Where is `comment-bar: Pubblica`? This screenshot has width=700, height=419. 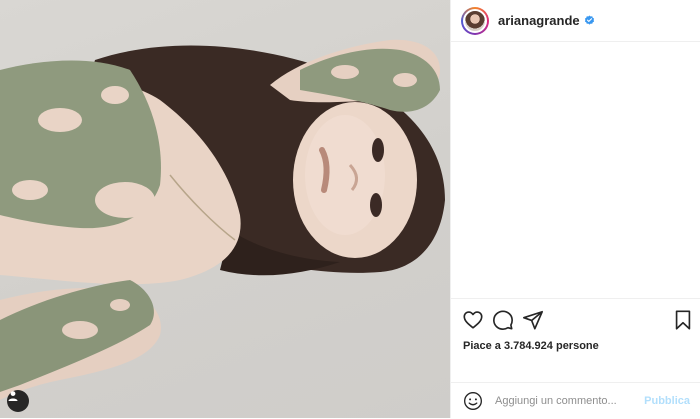
comment-bar: Pubblica is located at coordinates (575, 400).